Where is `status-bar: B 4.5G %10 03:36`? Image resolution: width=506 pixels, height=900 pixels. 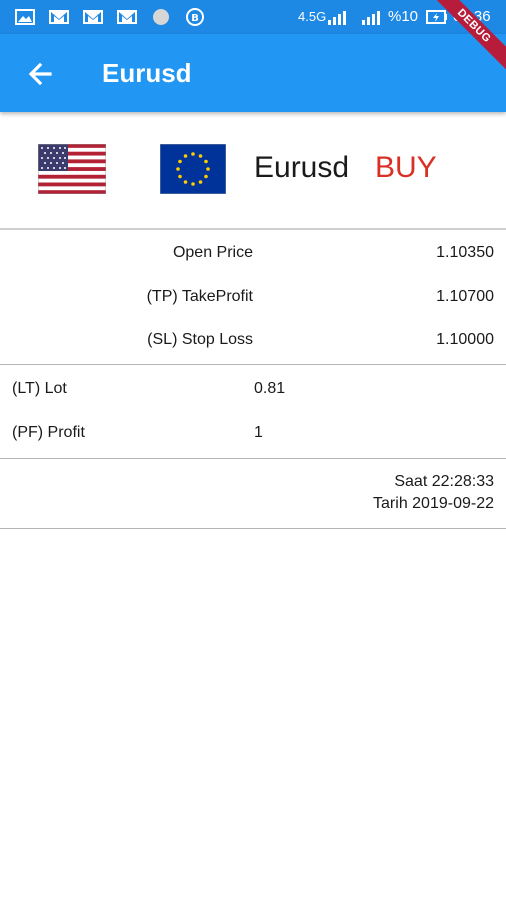
status-bar: B 4.5G %10 03:36 is located at coordinates (253, 17).